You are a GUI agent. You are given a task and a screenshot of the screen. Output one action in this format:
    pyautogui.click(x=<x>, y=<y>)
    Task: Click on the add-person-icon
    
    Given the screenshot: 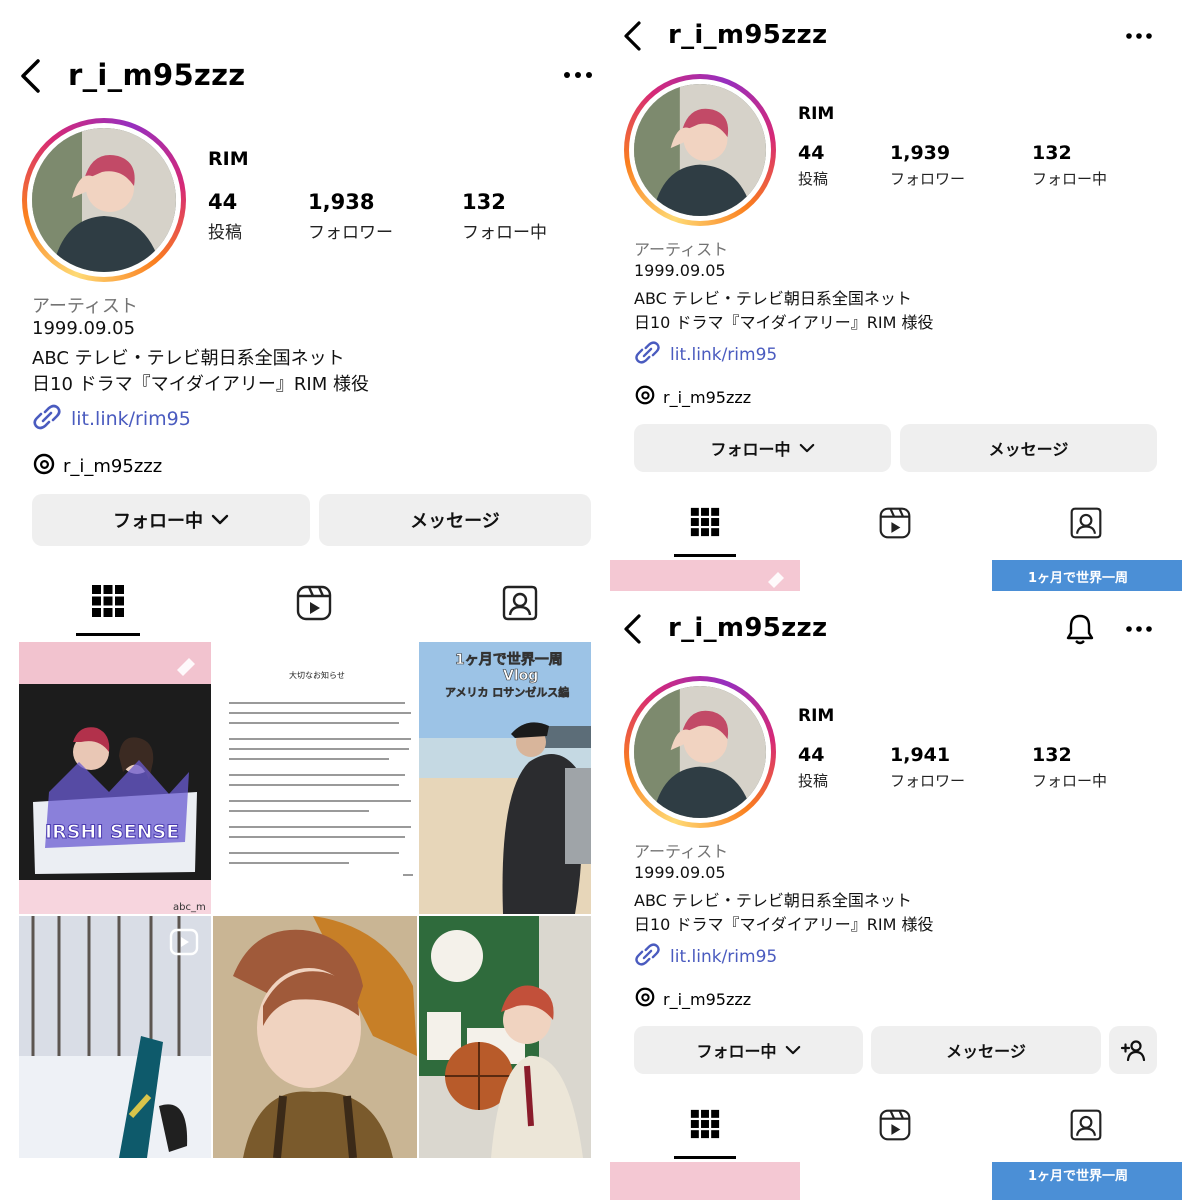 What is the action you would take?
    pyautogui.click(x=1133, y=1050)
    